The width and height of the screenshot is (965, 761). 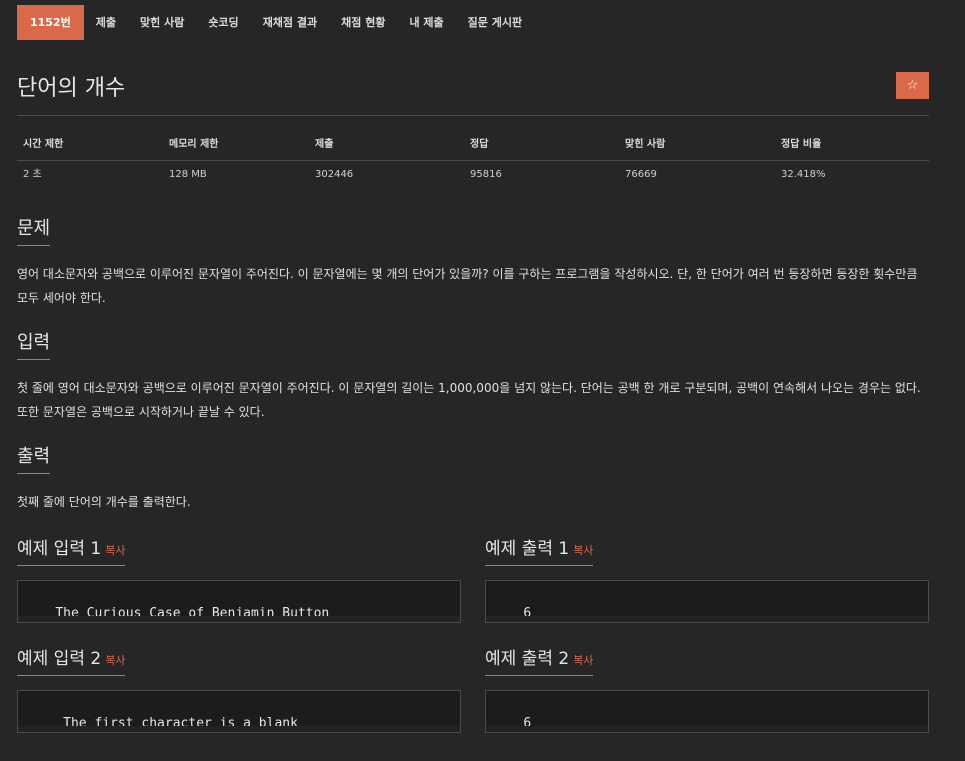 I want to click on info-value-row: 2 초 128 MB 302446 95816 76669 32.418%, so click(x=473, y=175).